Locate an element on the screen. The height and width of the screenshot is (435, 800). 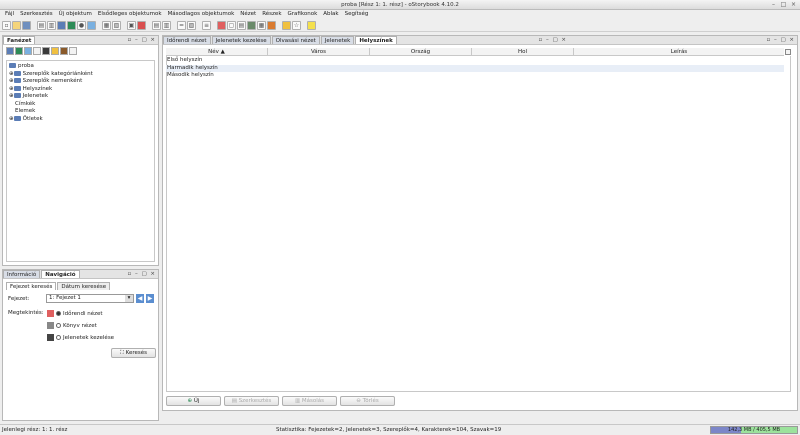
tree-item: Elemek is located at coordinates (80, 112).